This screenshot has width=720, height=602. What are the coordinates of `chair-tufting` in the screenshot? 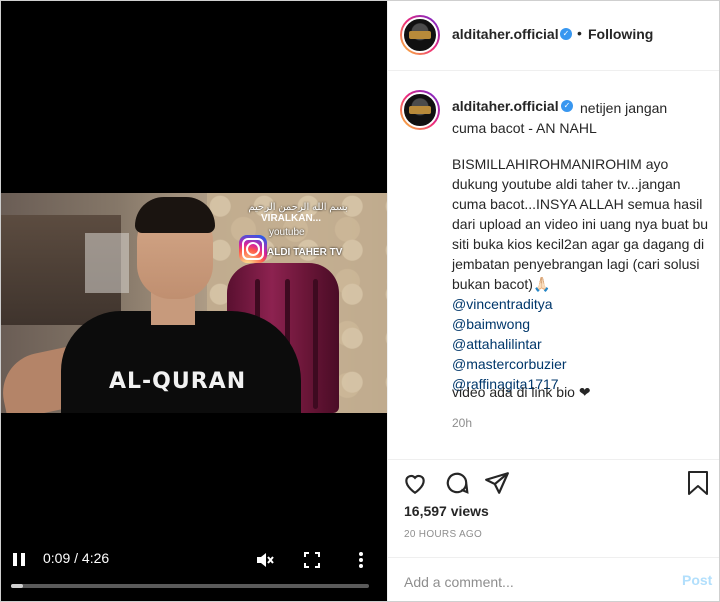 It's located at (315, 344).